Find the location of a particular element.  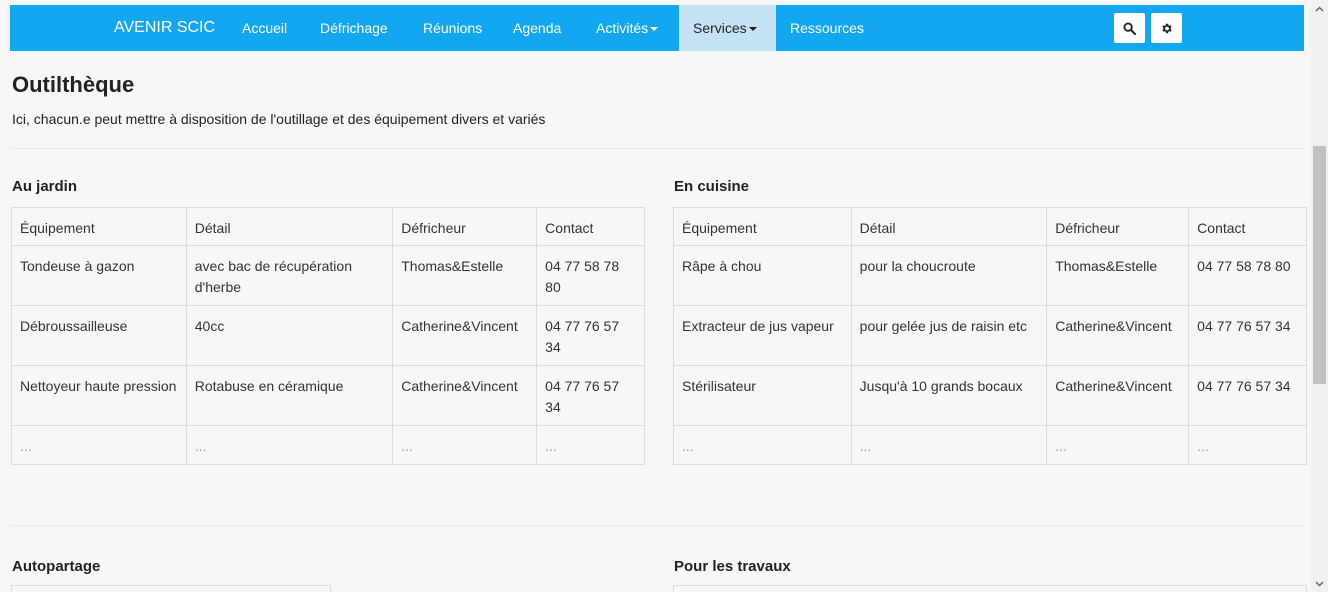

cell-equipement: Stérilisateur is located at coordinates (762, 395).